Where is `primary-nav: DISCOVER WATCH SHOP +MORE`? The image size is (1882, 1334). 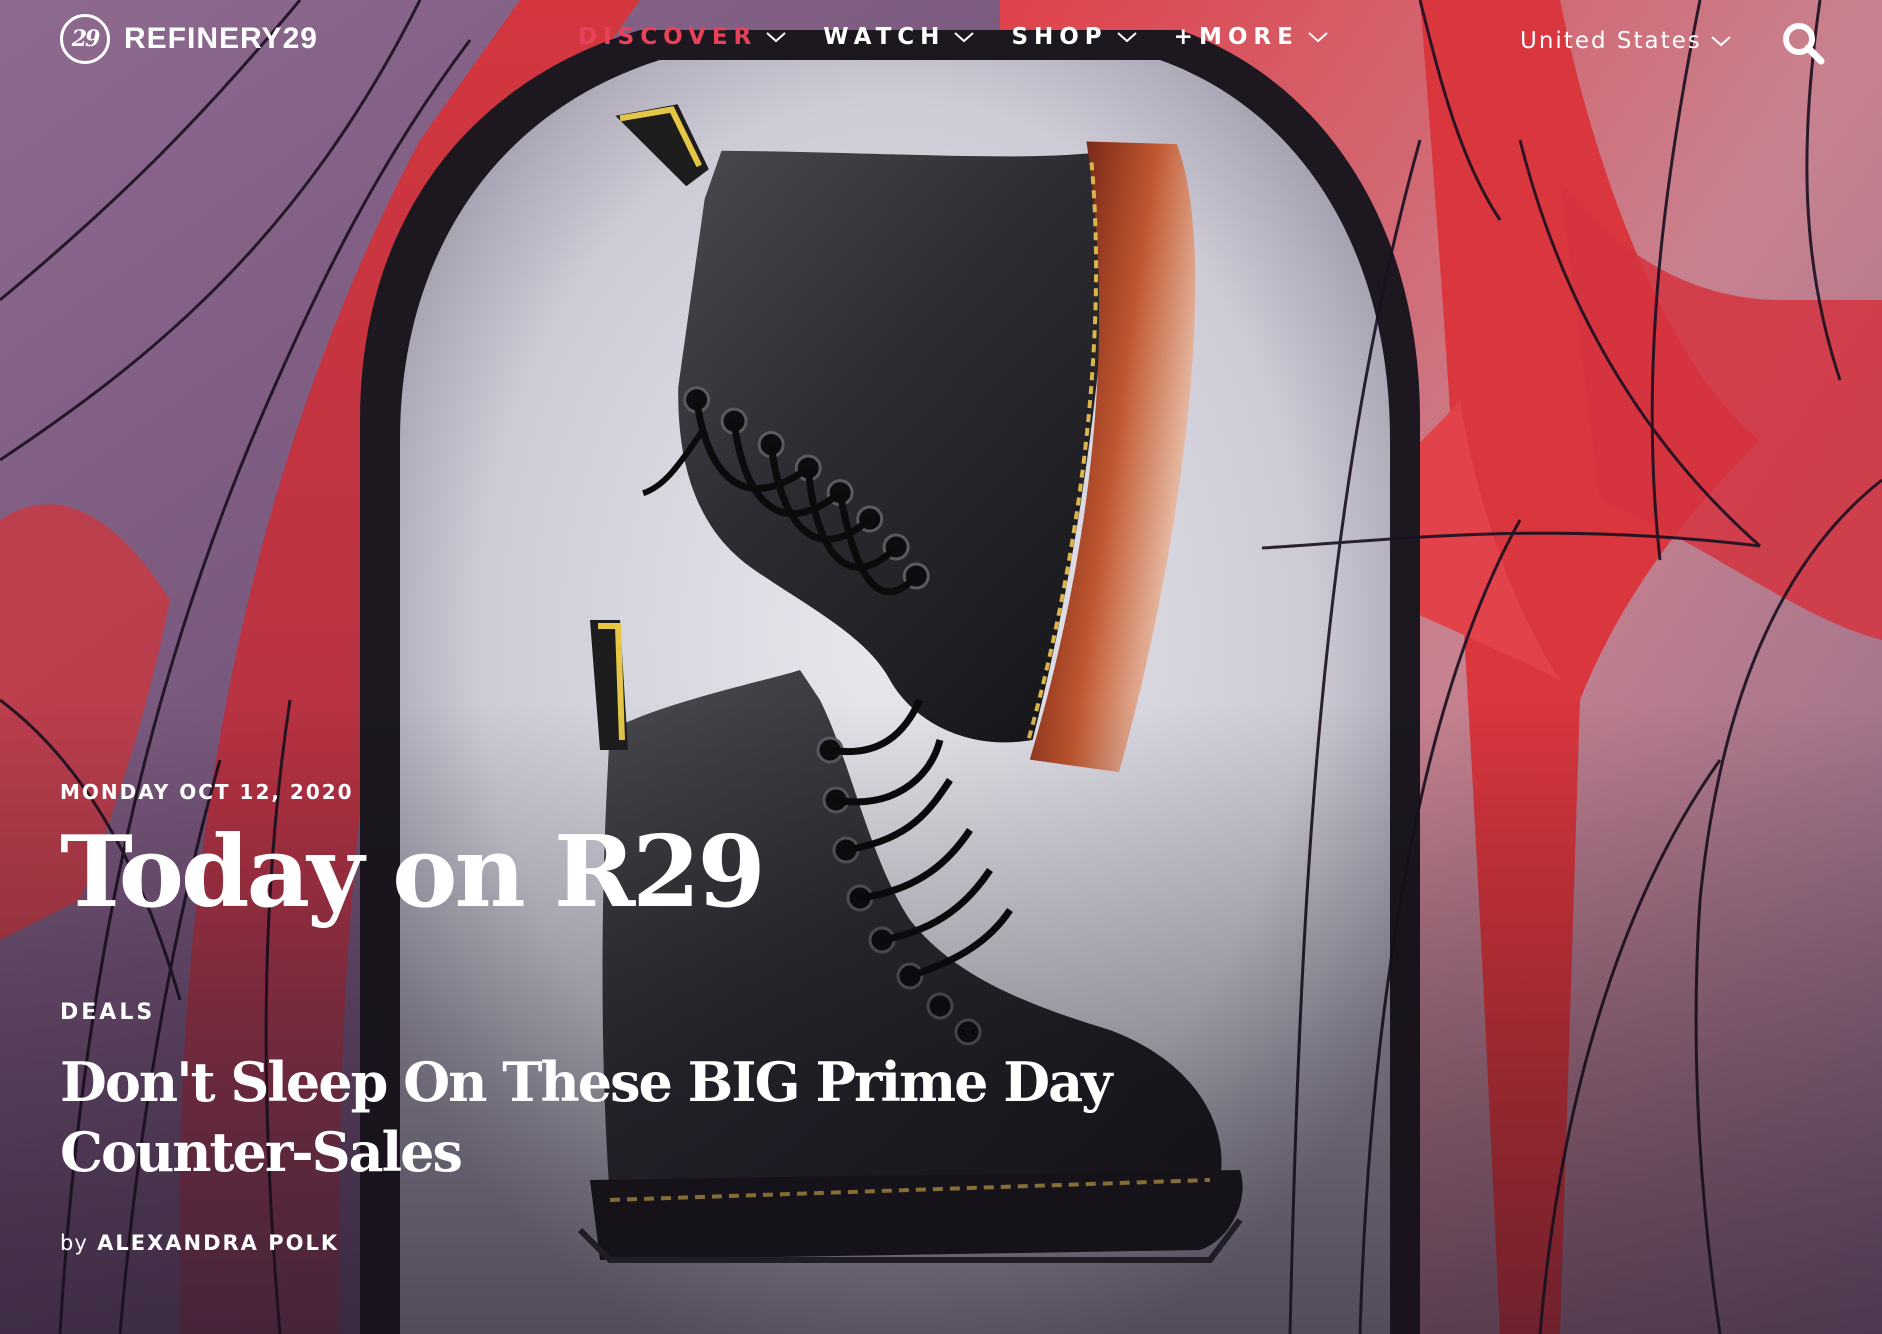 primary-nav: DISCOVER WATCH SHOP +MORE is located at coordinates (971, 37).